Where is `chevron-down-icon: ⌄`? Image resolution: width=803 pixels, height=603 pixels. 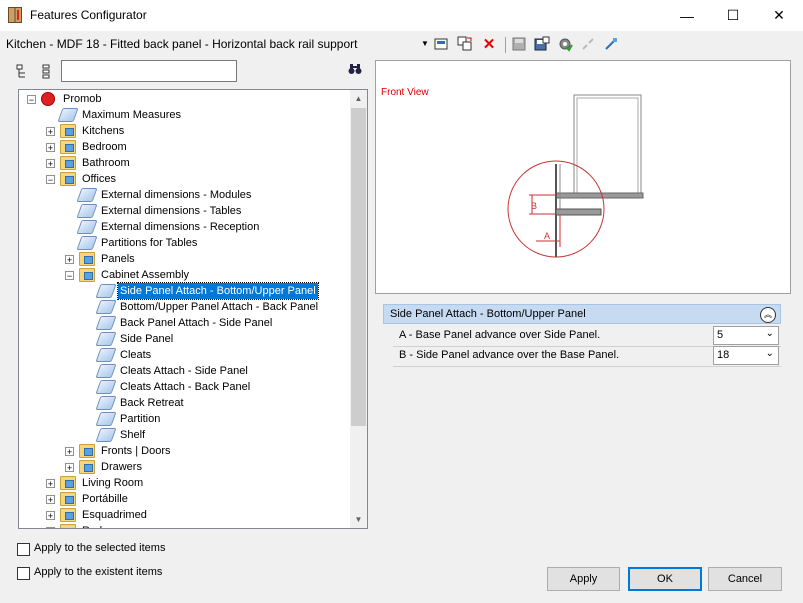 chevron-down-icon: ⌄ is located at coordinates (769, 333).